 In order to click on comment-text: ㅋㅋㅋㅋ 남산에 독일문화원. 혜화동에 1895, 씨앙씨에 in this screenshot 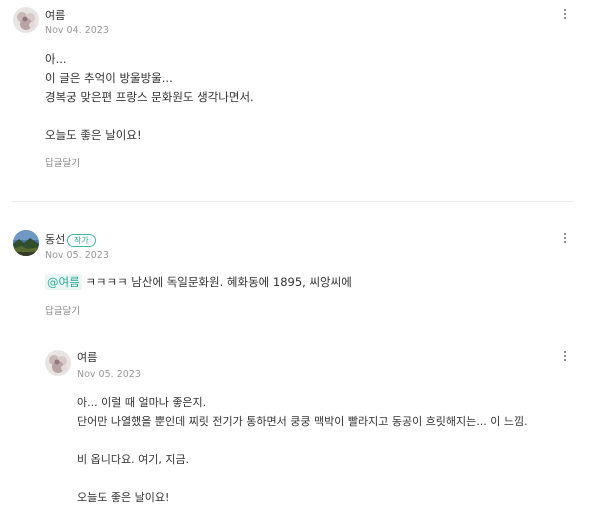, I will do `click(216, 282)`.